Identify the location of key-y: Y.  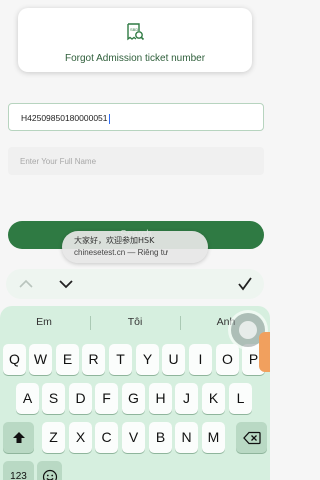
(147, 359).